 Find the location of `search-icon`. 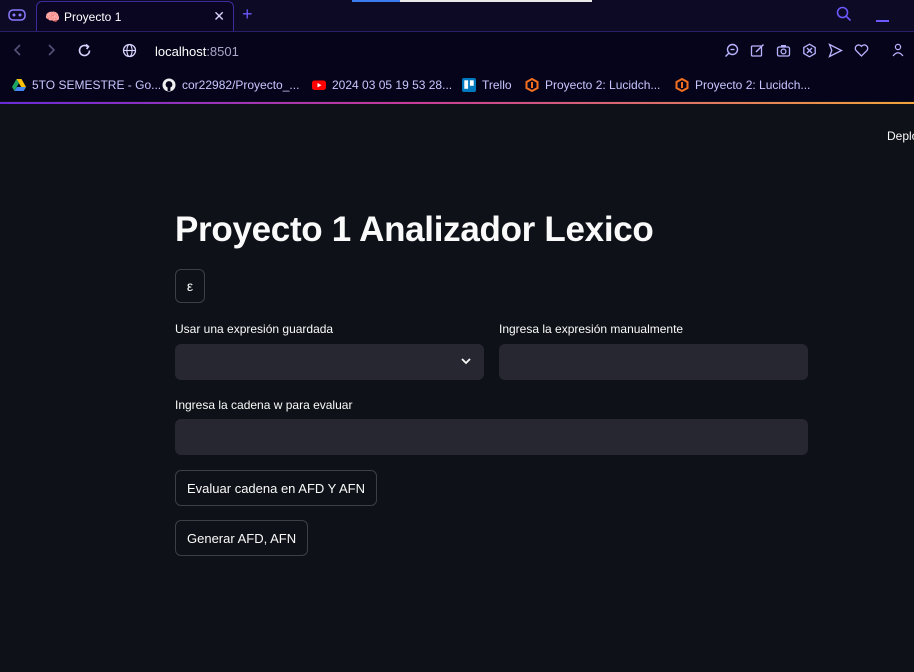

search-icon is located at coordinates (844, 14).